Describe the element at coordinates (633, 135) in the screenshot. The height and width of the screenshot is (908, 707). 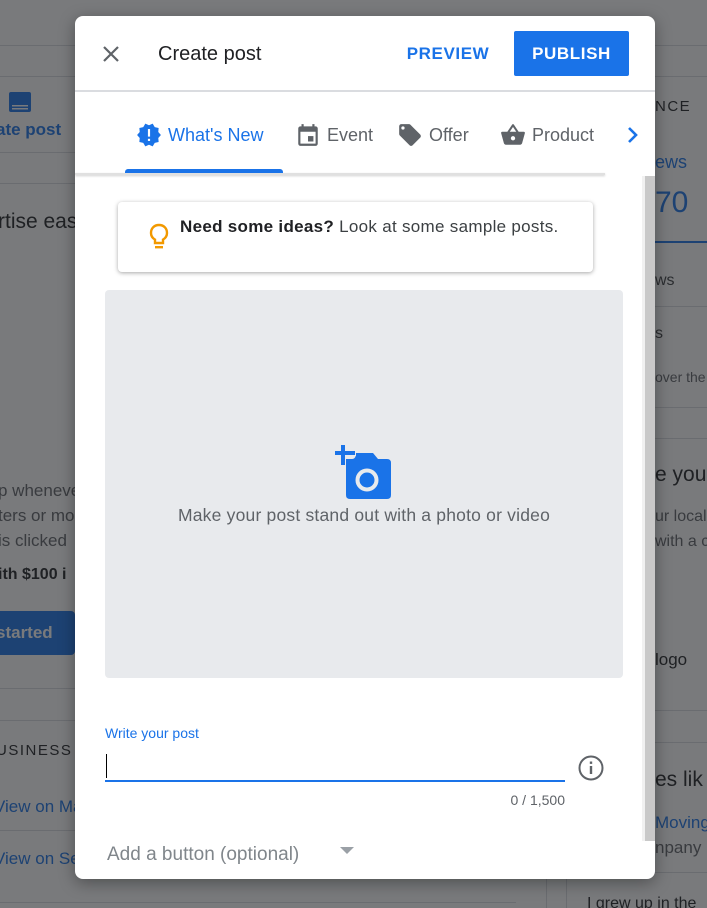
I see `chevron-right-icon` at that location.